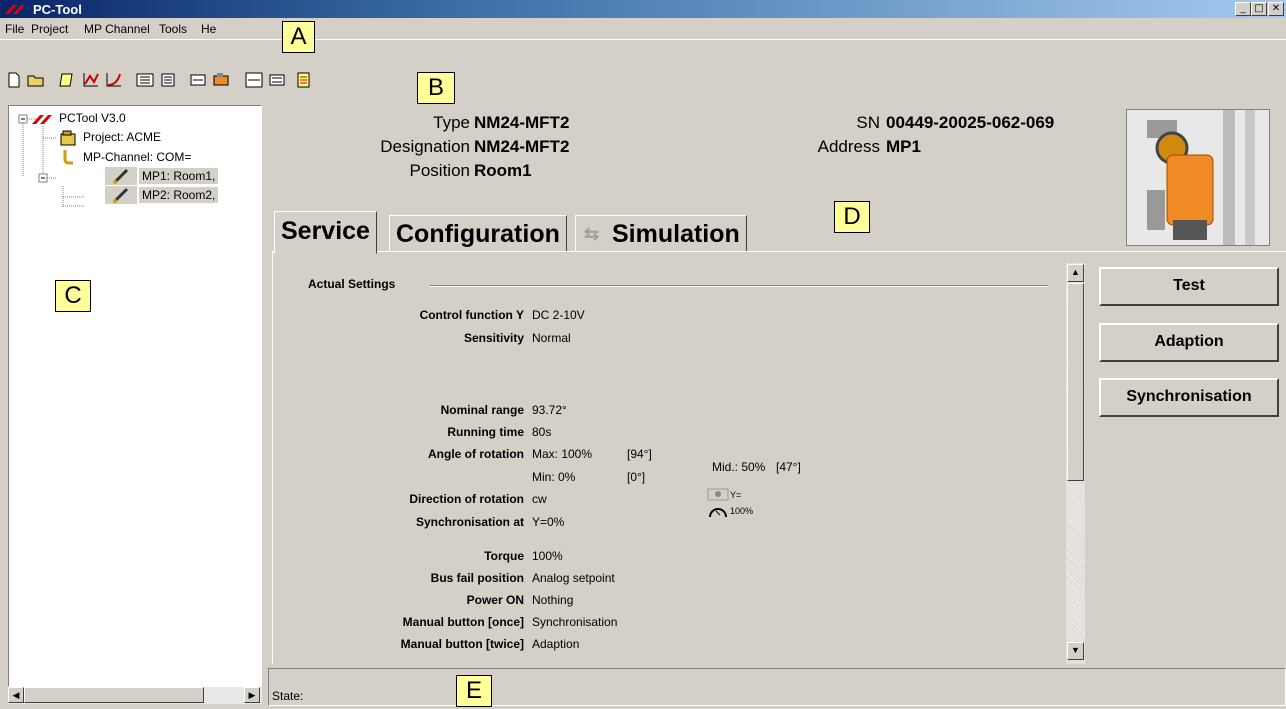 This screenshot has width=1286, height=709. Describe the element at coordinates (476, 454) in the screenshot. I see `angle-label: Angle of rotation` at that location.